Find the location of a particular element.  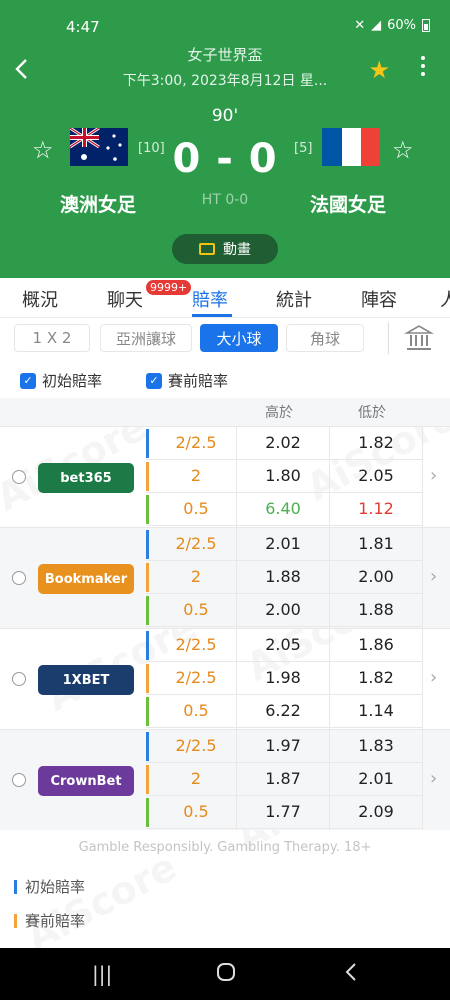

bookmaker-logo: bet365 is located at coordinates (86, 478).